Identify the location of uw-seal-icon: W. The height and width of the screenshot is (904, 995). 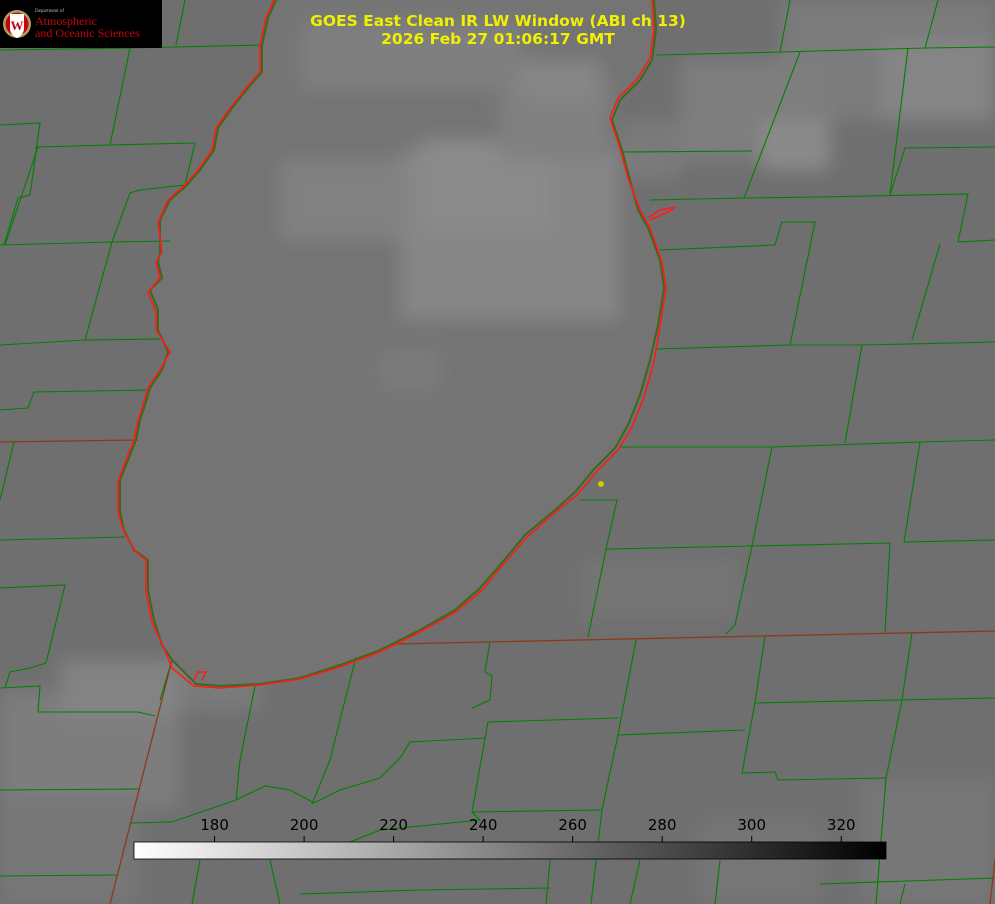
(17, 24).